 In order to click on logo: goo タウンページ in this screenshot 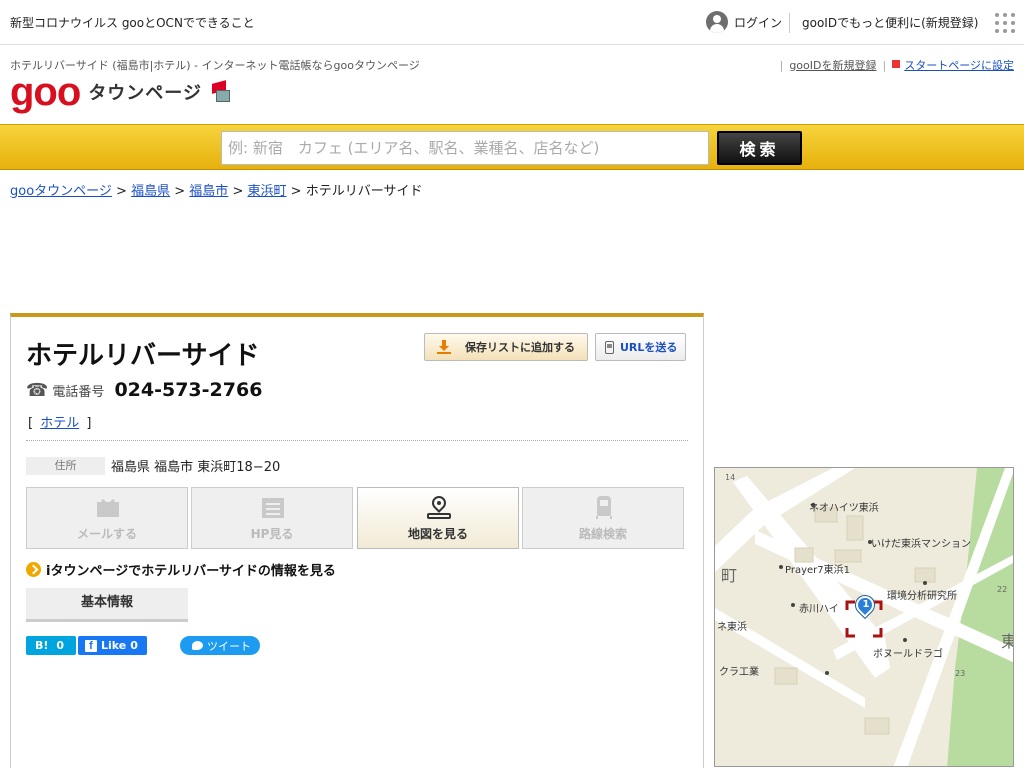, I will do `click(121, 92)`.